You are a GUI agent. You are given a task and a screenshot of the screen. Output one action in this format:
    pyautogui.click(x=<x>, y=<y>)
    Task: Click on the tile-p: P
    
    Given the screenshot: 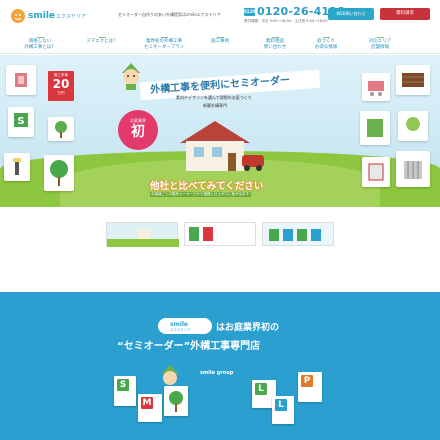 What is the action you would take?
    pyautogui.click(x=310, y=387)
    